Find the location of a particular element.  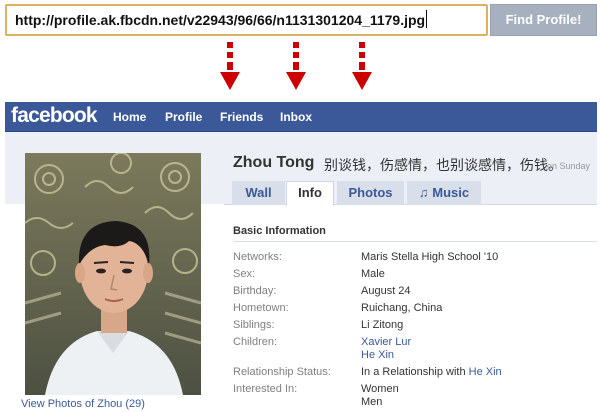

child-link-1: Xavier Lur is located at coordinates (386, 342).